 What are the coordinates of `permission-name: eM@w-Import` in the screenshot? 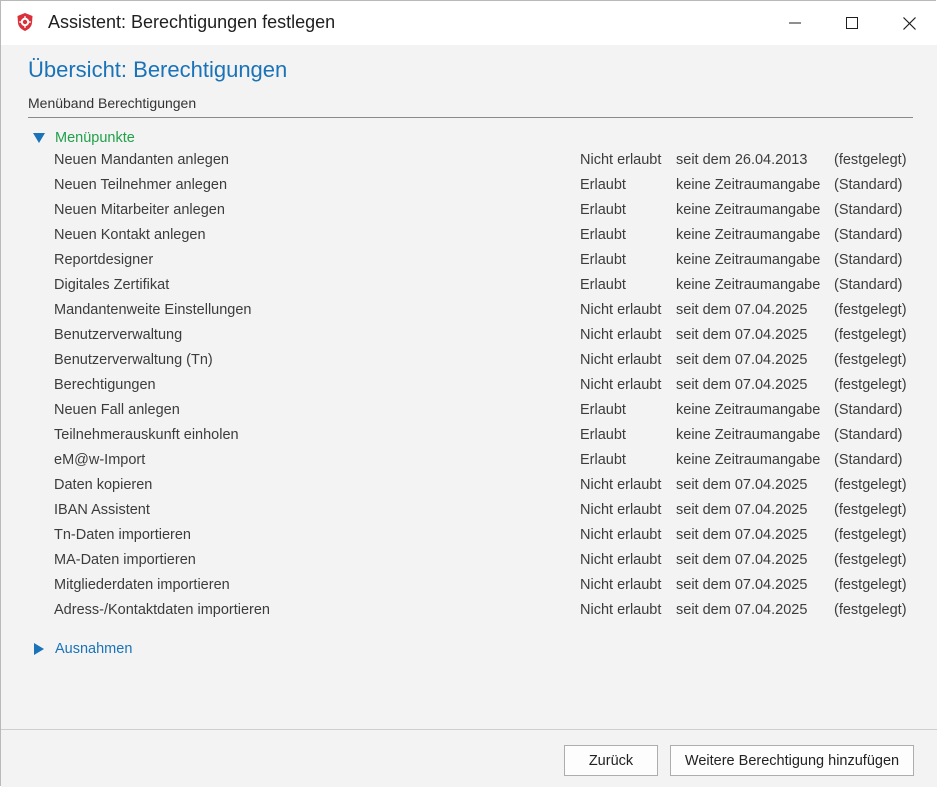 It's located at (100, 460).